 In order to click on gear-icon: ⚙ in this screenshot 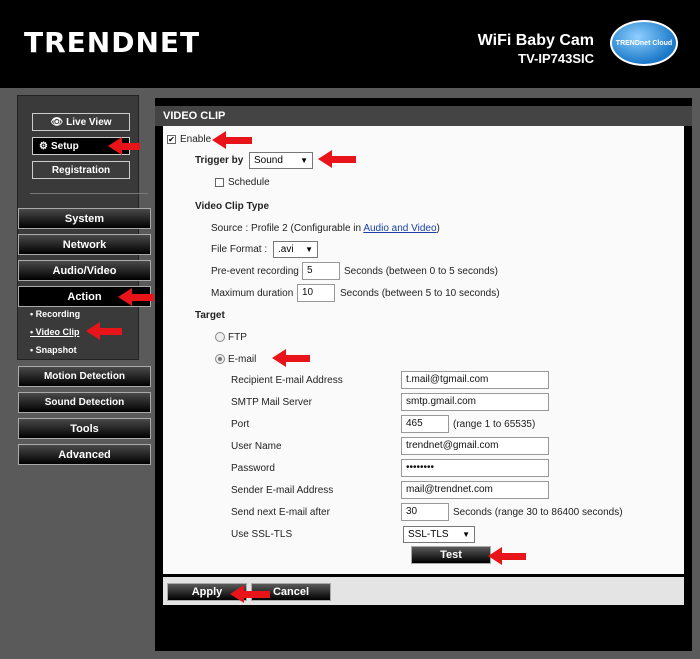, I will do `click(43, 146)`.